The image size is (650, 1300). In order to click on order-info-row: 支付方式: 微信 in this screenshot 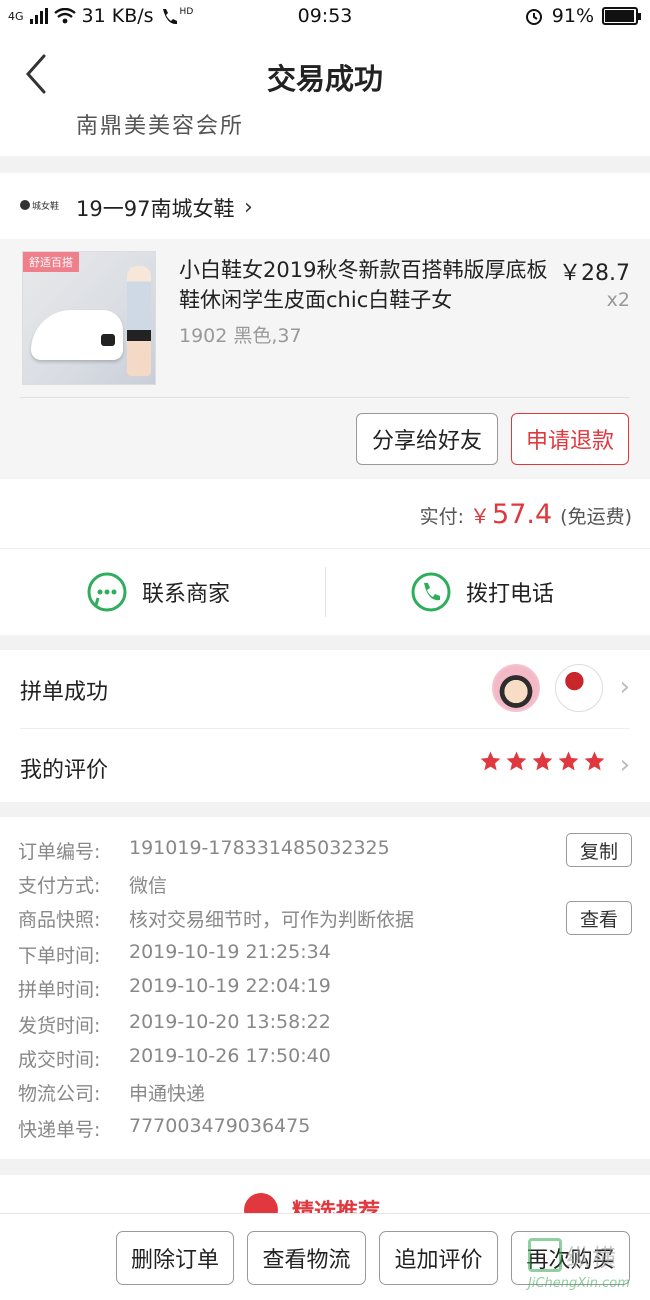, I will do `click(92, 884)`.